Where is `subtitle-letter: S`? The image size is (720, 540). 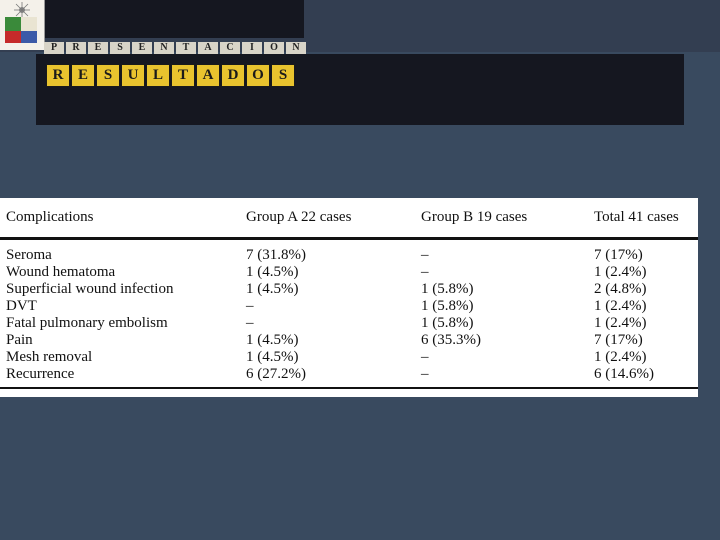
subtitle-letter: S is located at coordinates (120, 48).